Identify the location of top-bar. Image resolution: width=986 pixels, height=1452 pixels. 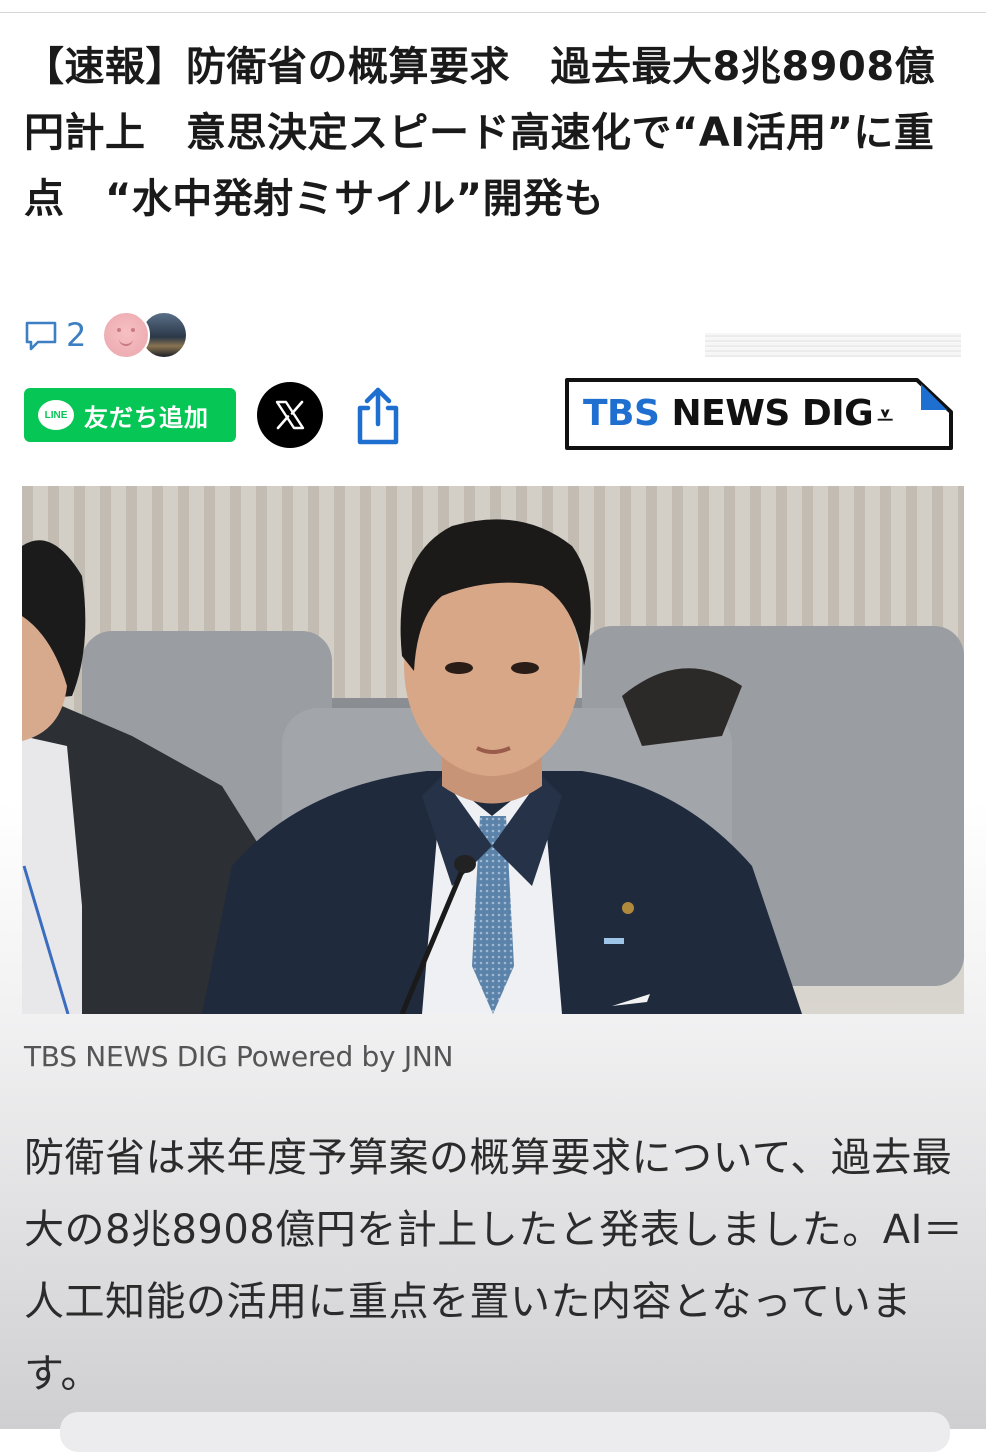
(493, 6).